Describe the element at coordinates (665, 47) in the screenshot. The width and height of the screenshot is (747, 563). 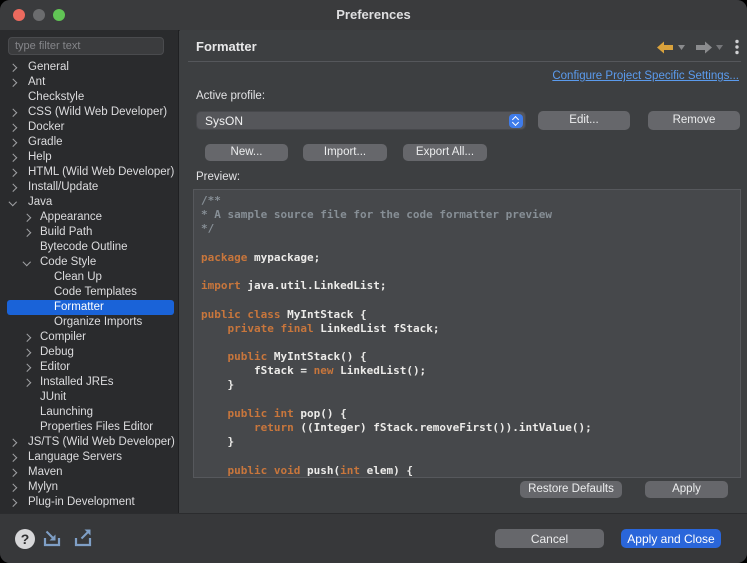
I see `back-icon` at that location.